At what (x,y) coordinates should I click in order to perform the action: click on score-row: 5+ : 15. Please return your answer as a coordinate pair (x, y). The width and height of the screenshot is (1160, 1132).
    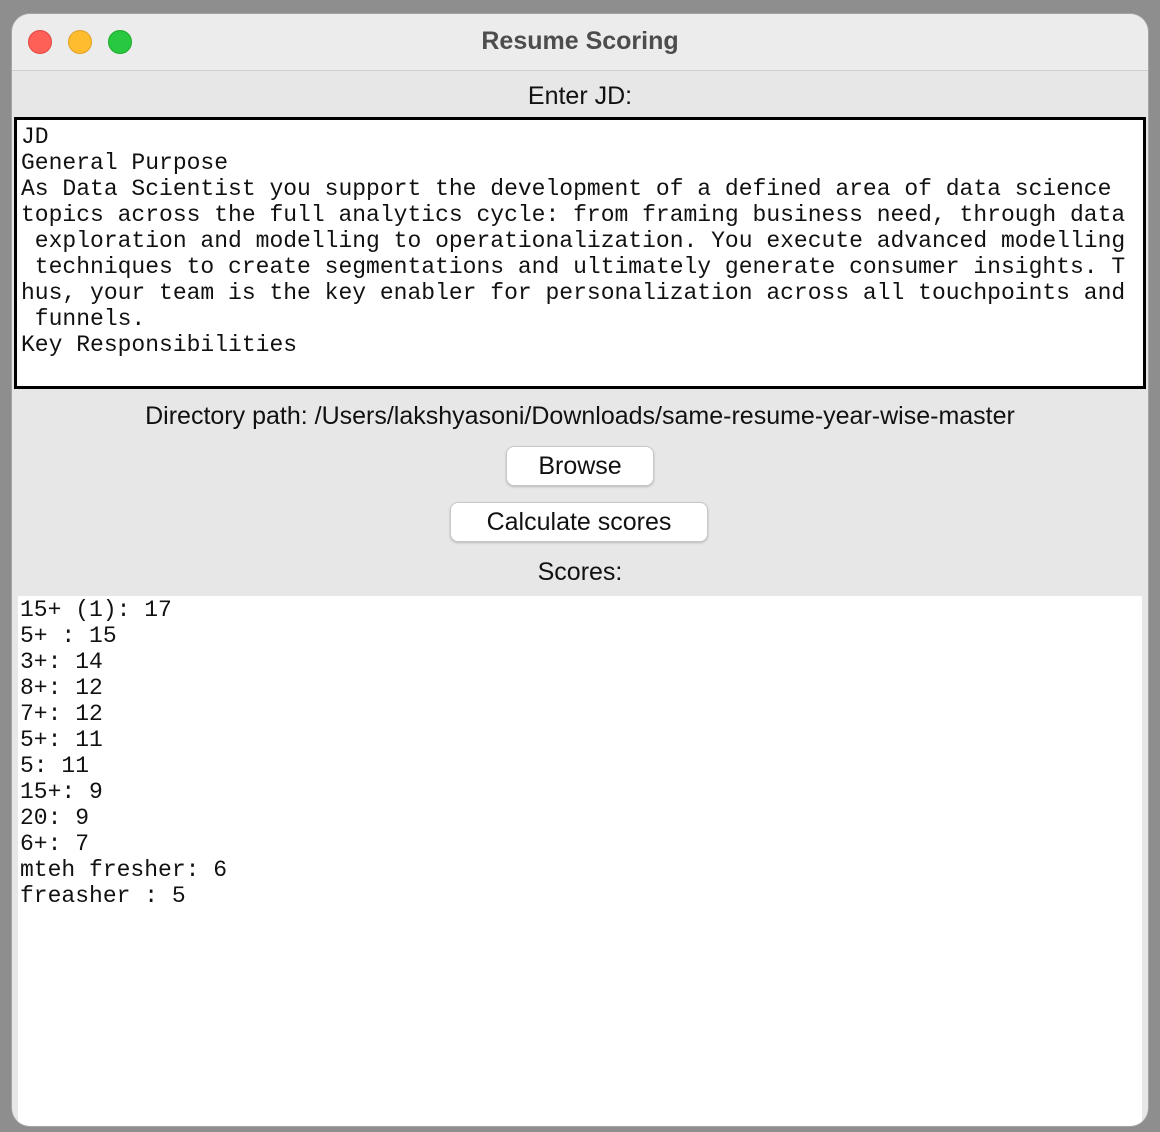
    Looking at the image, I should click on (68, 636).